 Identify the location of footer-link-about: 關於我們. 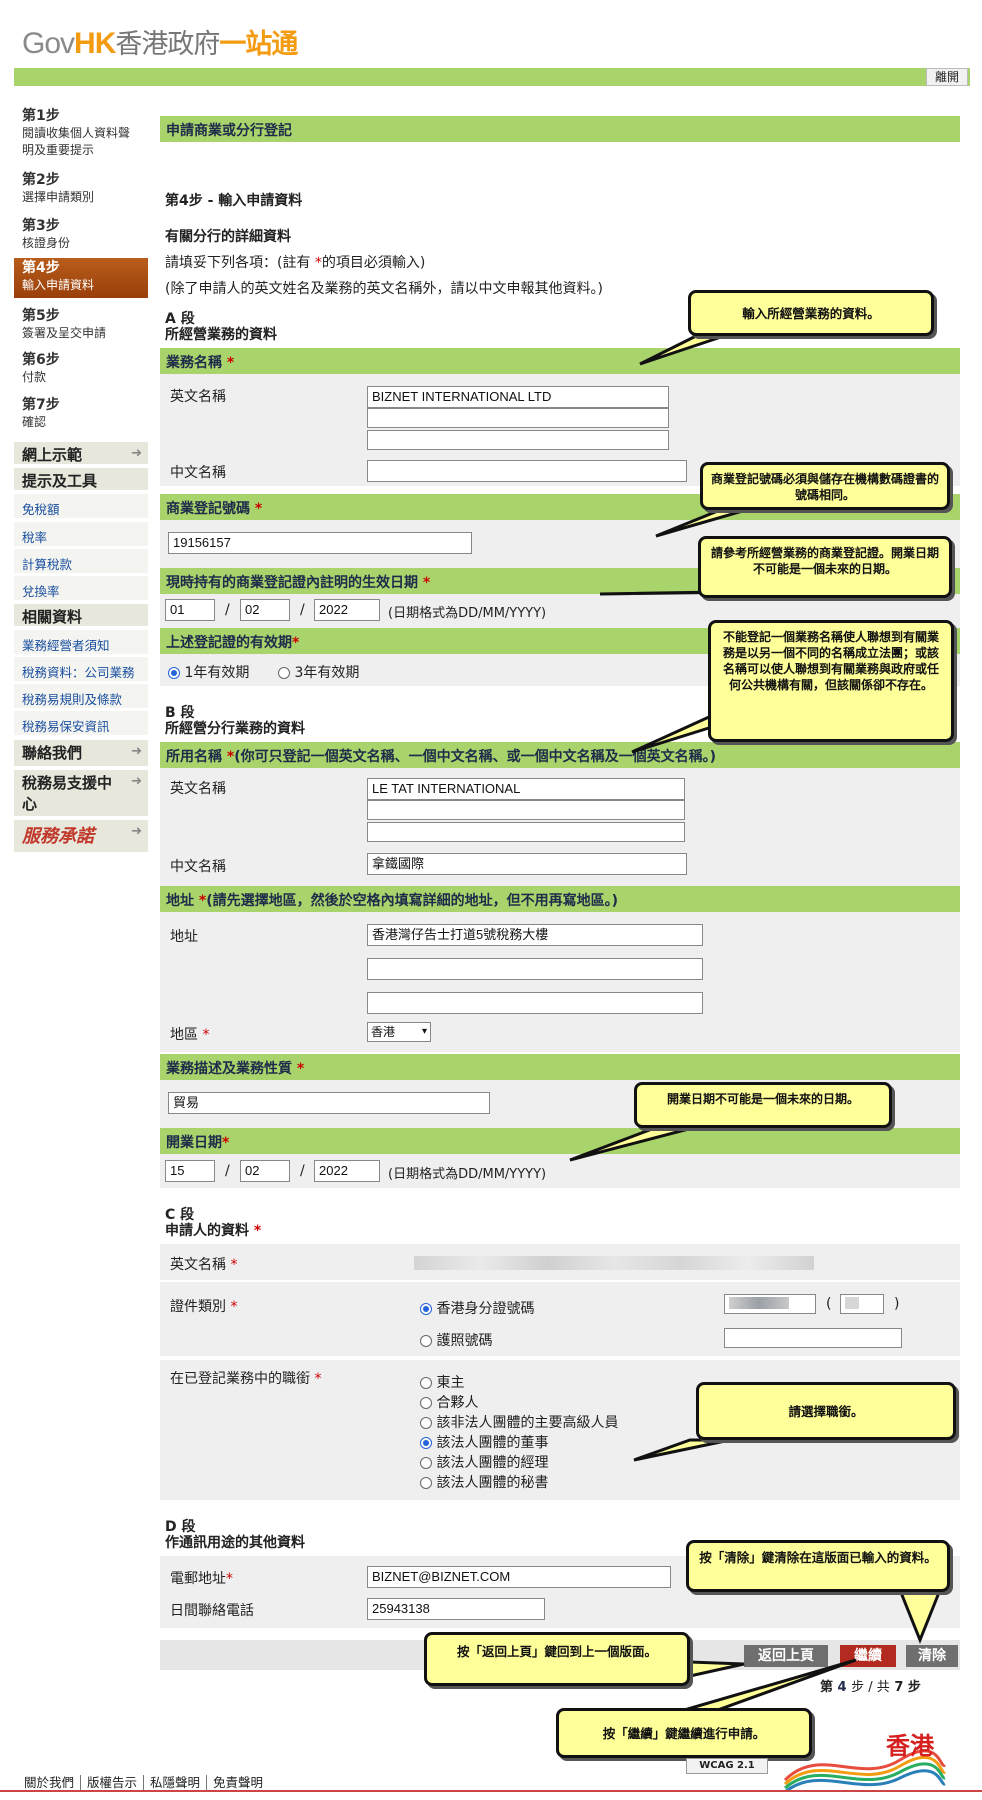
(47, 1782).